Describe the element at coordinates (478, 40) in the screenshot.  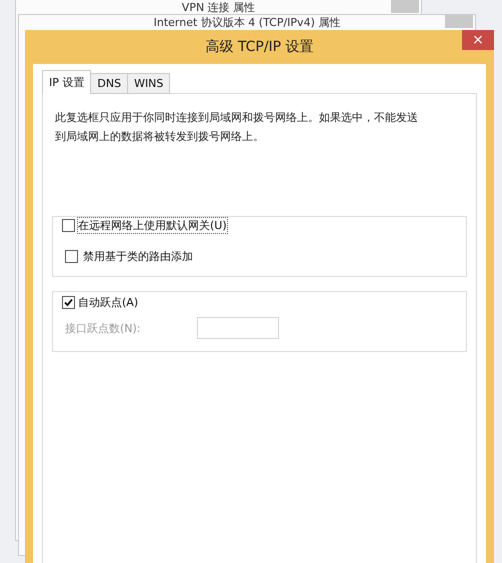
I see `close-button: ×` at that location.